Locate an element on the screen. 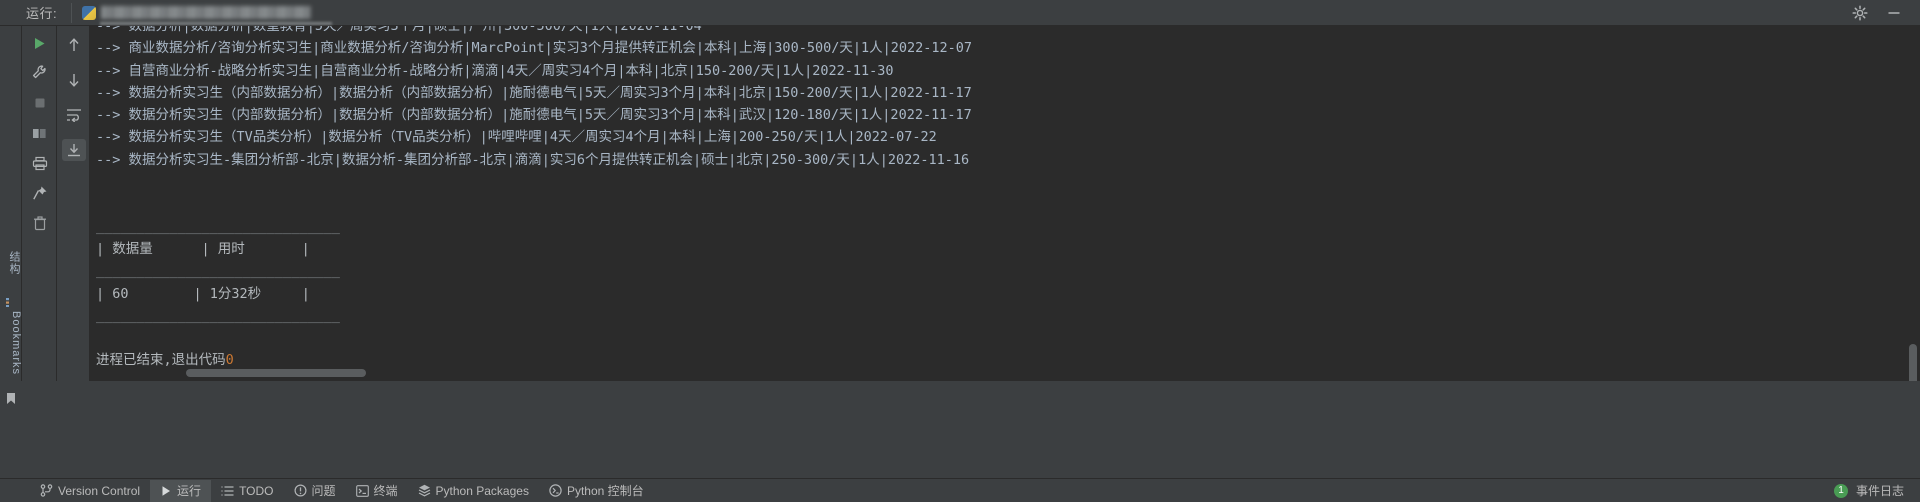 This screenshot has height=502, width=1920. play-icon is located at coordinates (166, 490).